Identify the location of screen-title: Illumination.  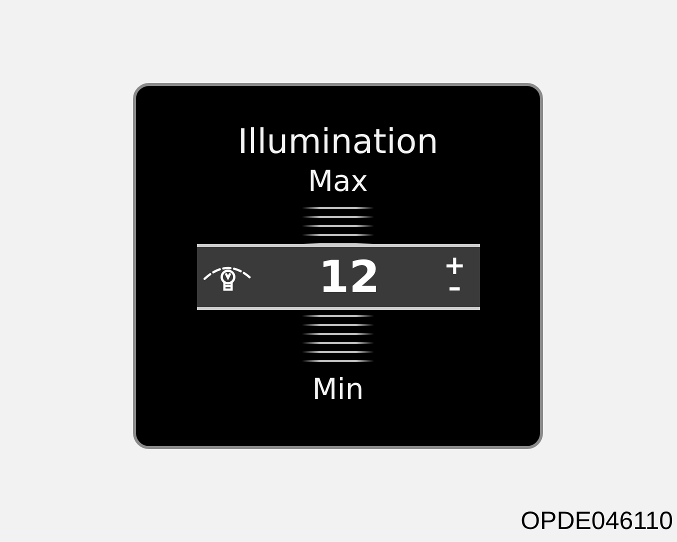
(338, 142).